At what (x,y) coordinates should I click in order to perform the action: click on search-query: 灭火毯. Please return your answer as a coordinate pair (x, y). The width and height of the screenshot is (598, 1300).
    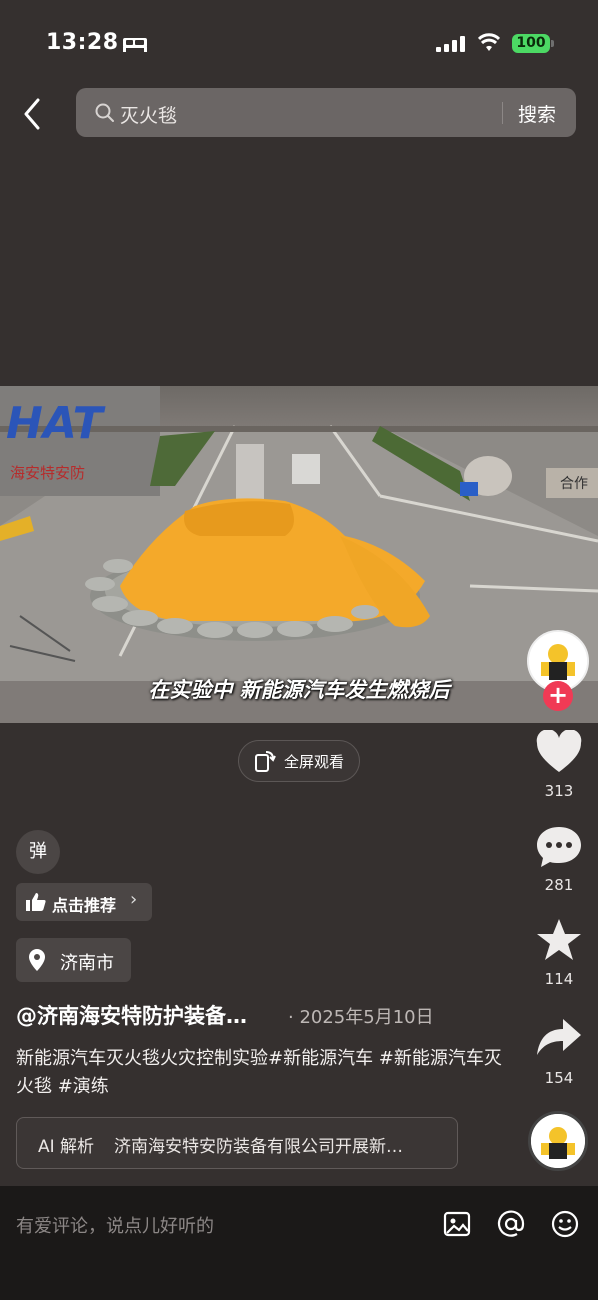
    Looking at the image, I should click on (148, 114).